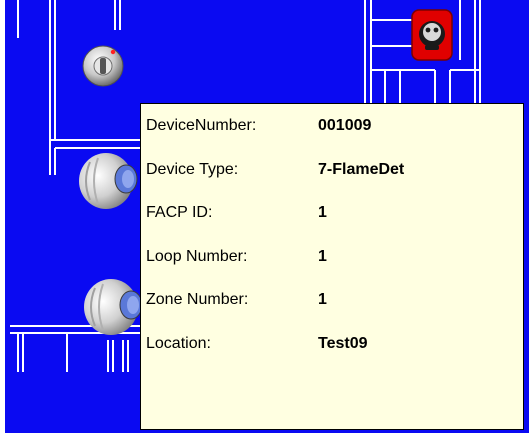  I want to click on smoke-detector-icon, so click(103, 66).